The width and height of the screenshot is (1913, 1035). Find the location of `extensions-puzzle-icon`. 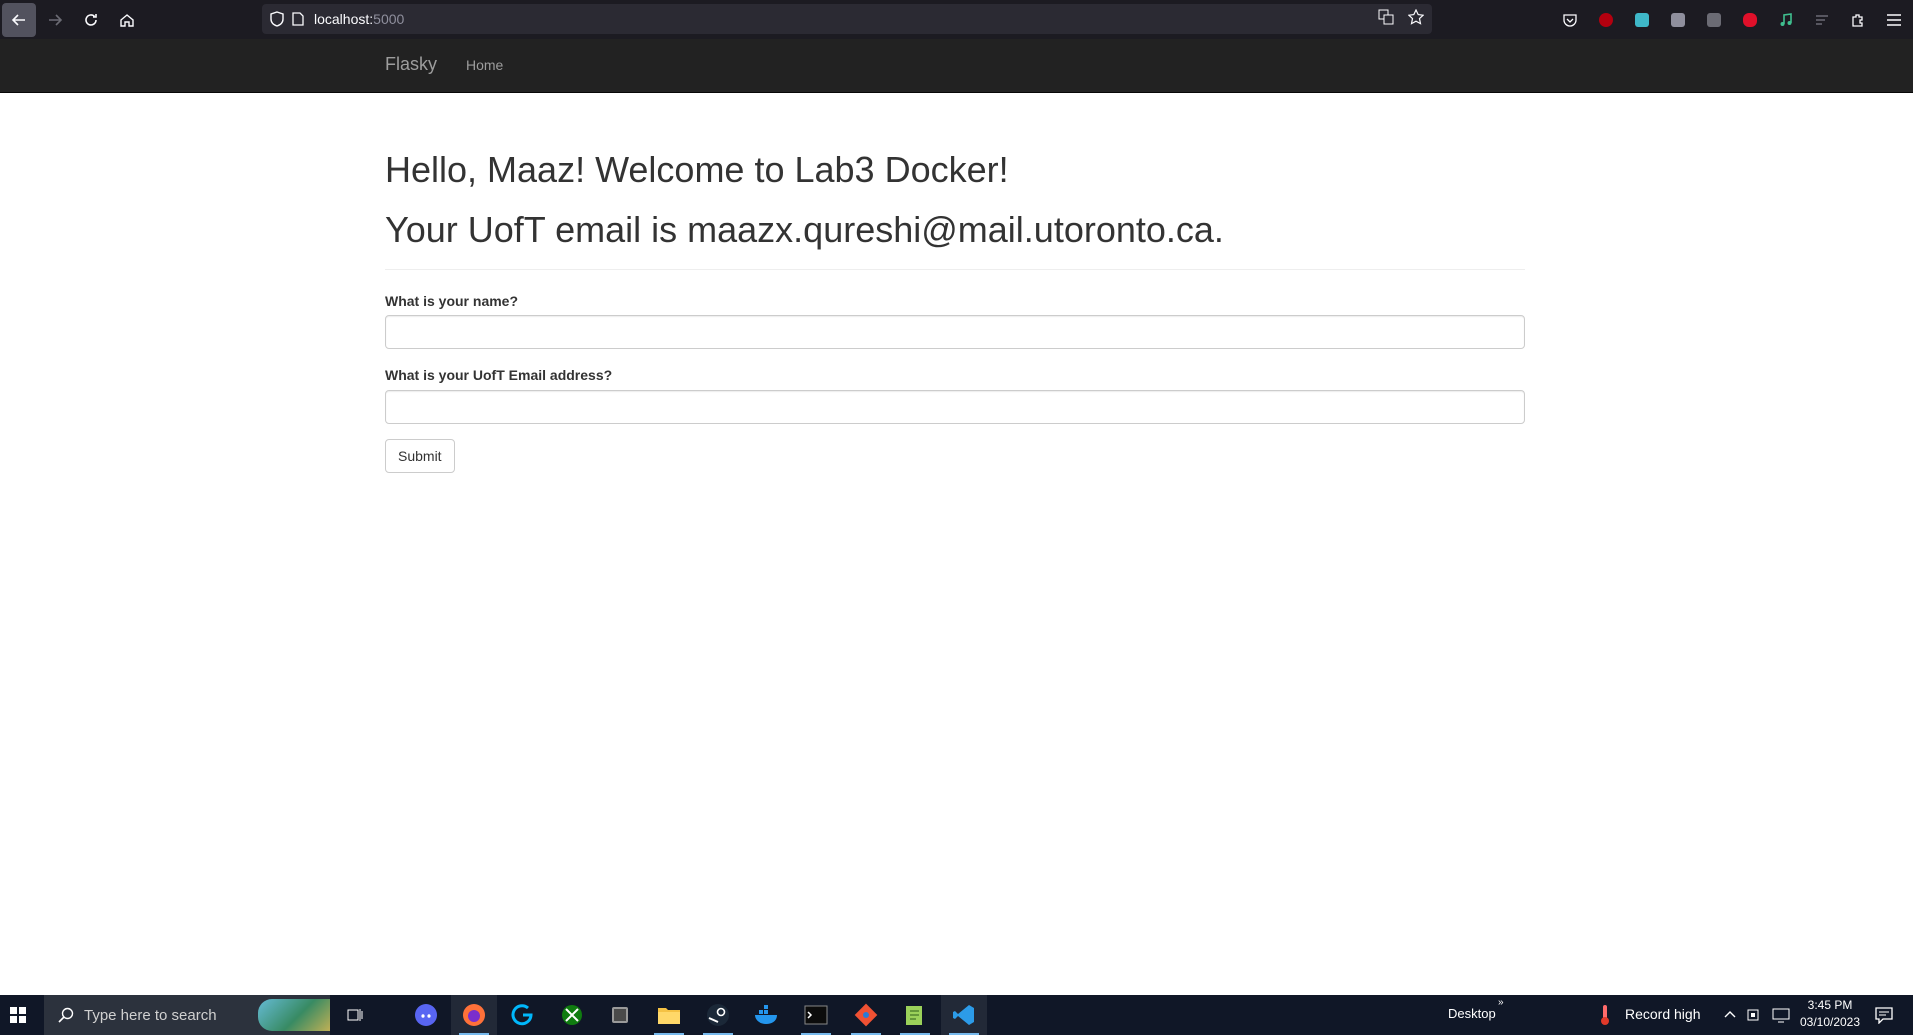

extensions-puzzle-icon is located at coordinates (1858, 20).